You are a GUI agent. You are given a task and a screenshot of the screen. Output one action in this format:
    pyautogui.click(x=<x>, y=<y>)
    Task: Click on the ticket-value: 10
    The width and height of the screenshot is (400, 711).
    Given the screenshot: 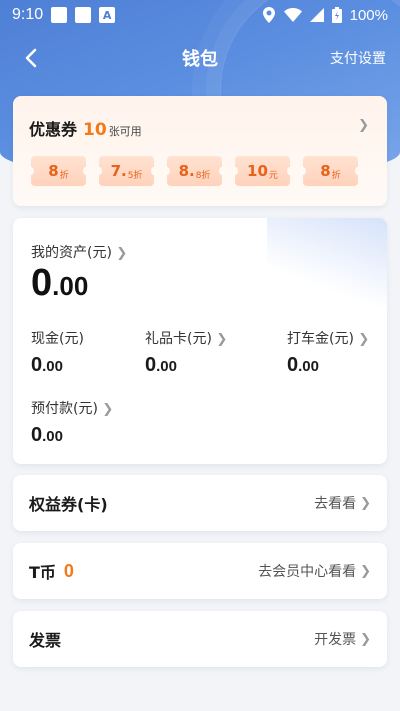 What is the action you would take?
    pyautogui.click(x=257, y=171)
    